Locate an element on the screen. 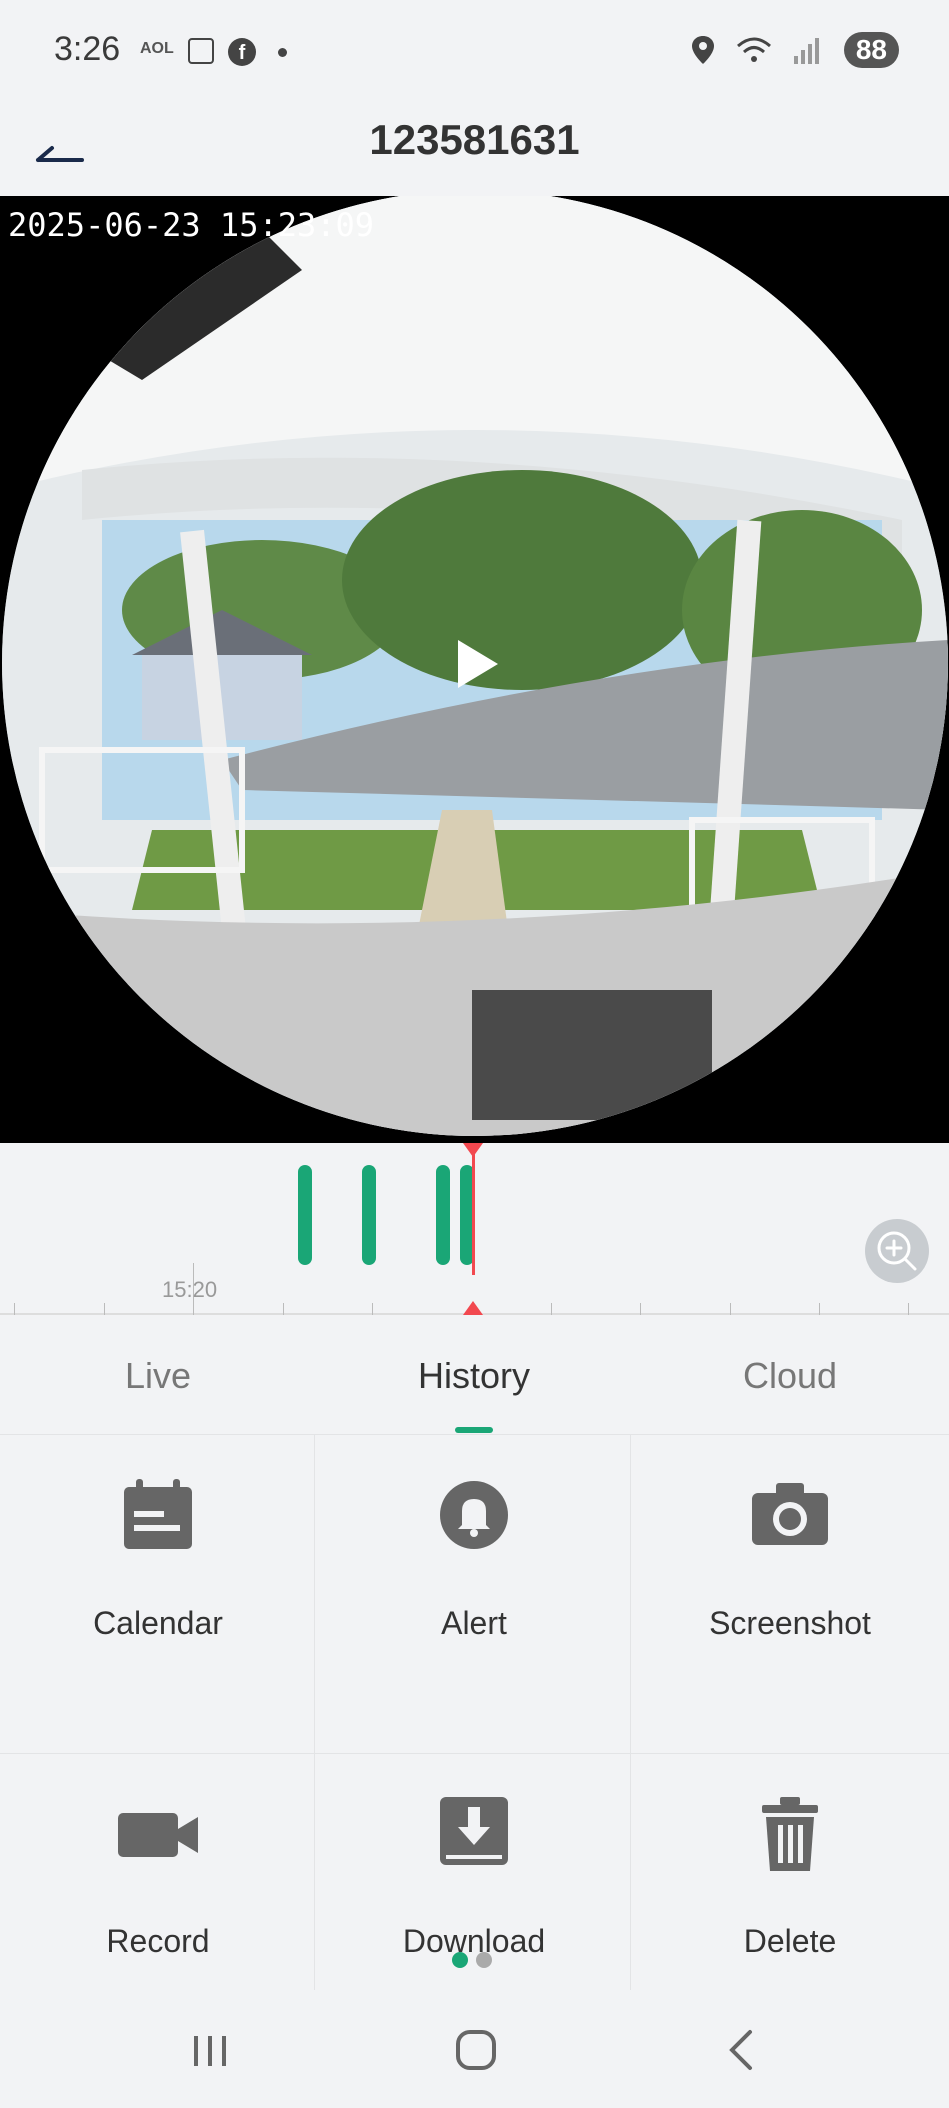  download-icon is located at coordinates (474, 1831).